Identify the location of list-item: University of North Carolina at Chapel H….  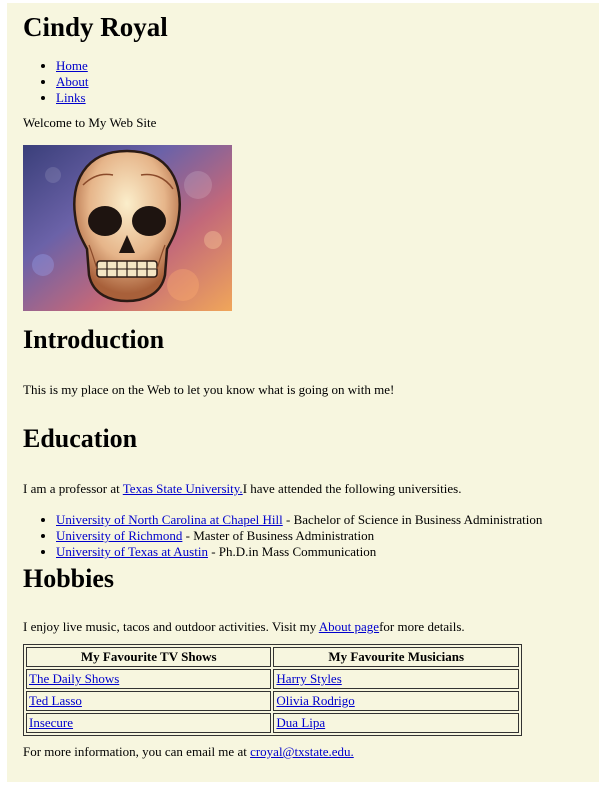
(327, 520).